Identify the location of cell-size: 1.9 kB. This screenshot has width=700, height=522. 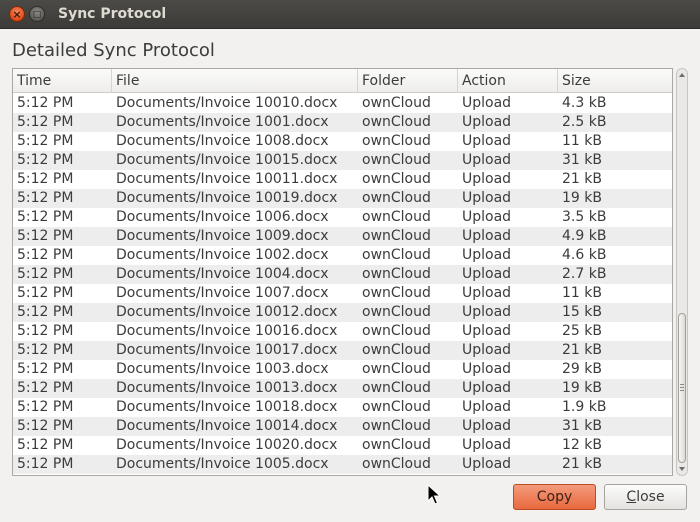
(584, 407).